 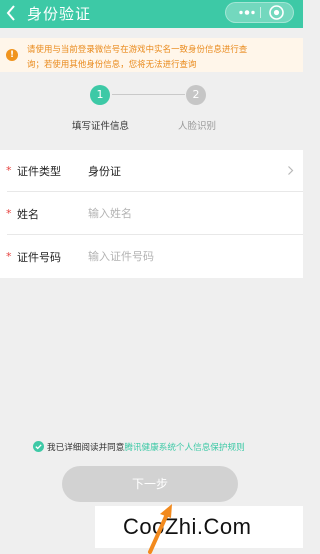 I want to click on miniprogram-capsule, so click(x=259, y=12).